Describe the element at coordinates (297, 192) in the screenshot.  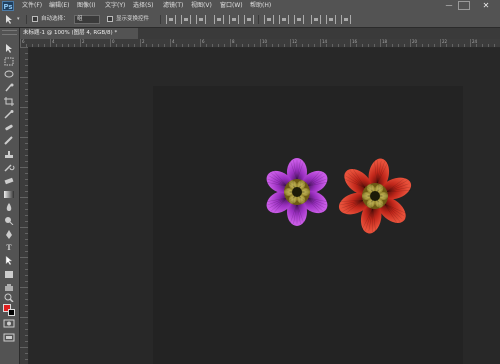
I see `purple-flower` at that location.